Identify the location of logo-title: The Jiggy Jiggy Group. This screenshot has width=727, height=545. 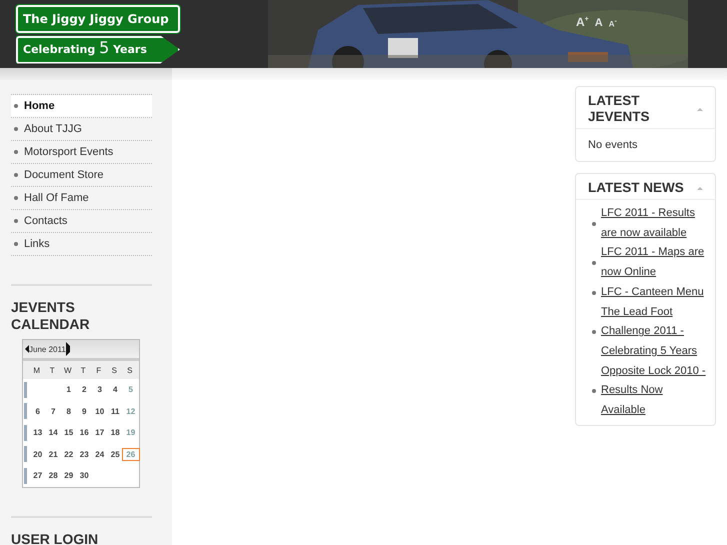
(98, 18).